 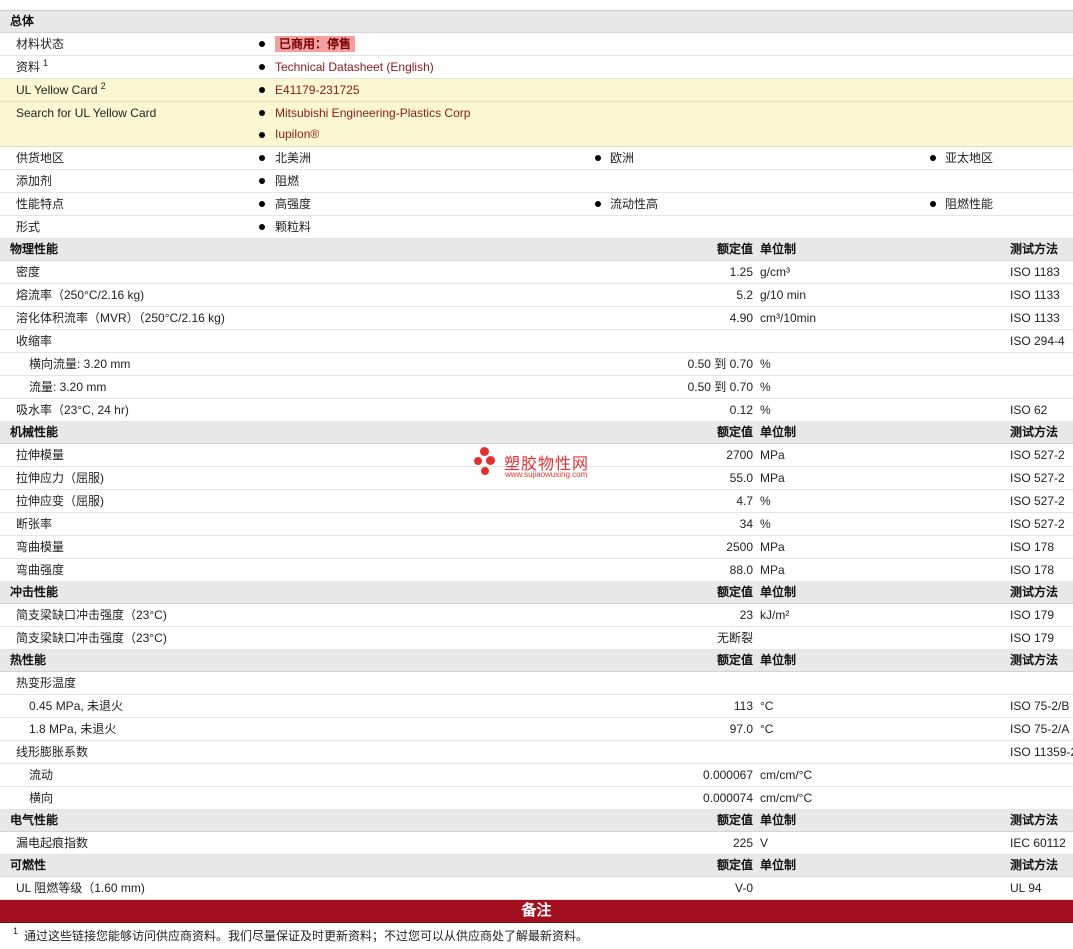 I want to click on property-row: 拉伸应变（屈服) 4.7% ISO 527-2, so click(x=536, y=501).